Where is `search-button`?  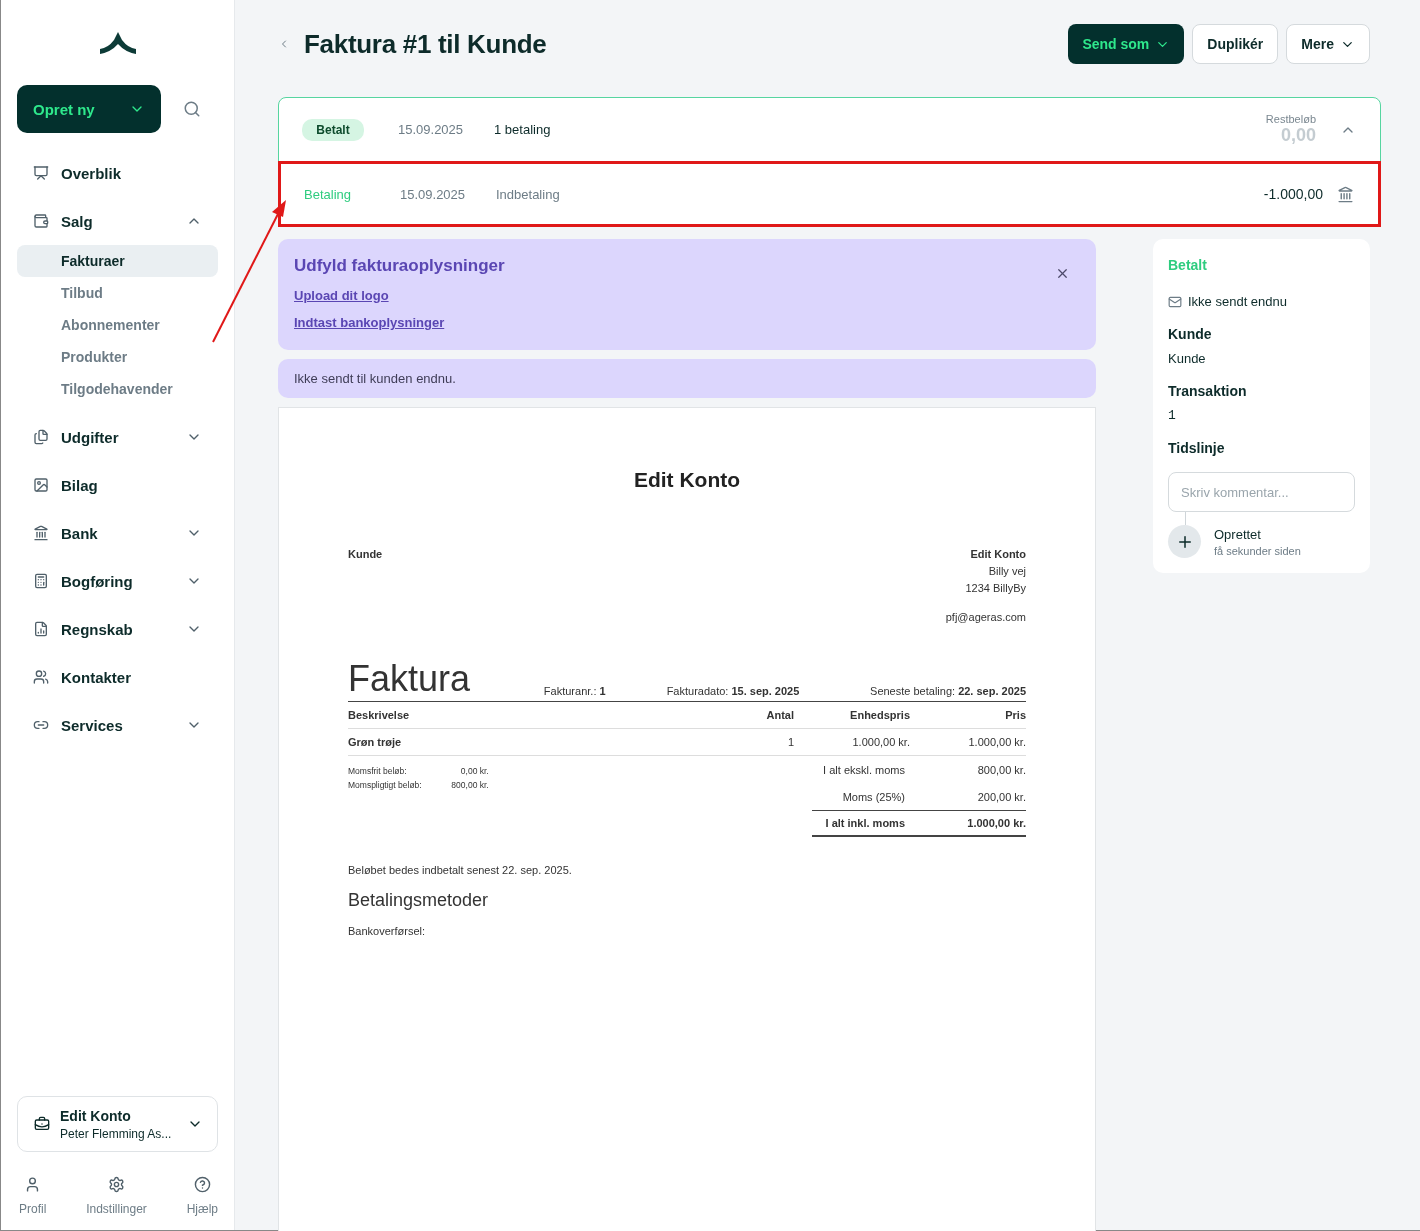 search-button is located at coordinates (192, 109).